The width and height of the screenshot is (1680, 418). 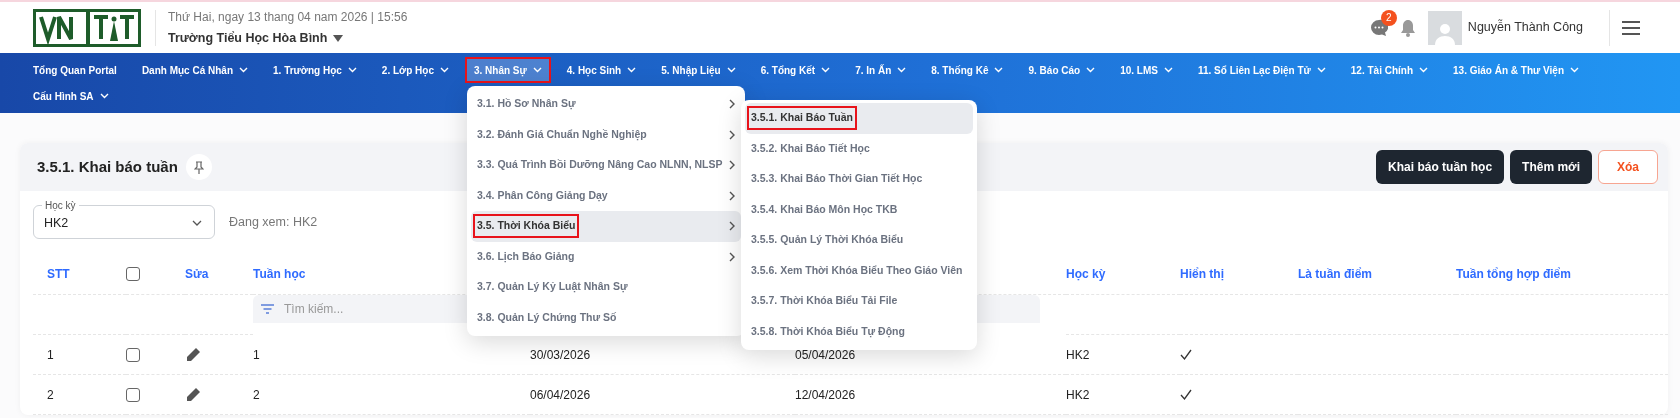 What do you see at coordinates (606, 134) in the screenshot?
I see `menu-item: 3.2. Đánh Giá Chuẩn Nghề Nghiệp` at bounding box center [606, 134].